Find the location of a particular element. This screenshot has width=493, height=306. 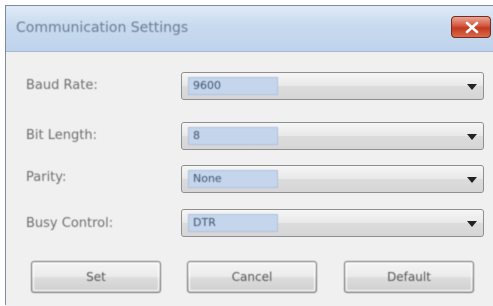

window-title: Communication Settings is located at coordinates (102, 28).